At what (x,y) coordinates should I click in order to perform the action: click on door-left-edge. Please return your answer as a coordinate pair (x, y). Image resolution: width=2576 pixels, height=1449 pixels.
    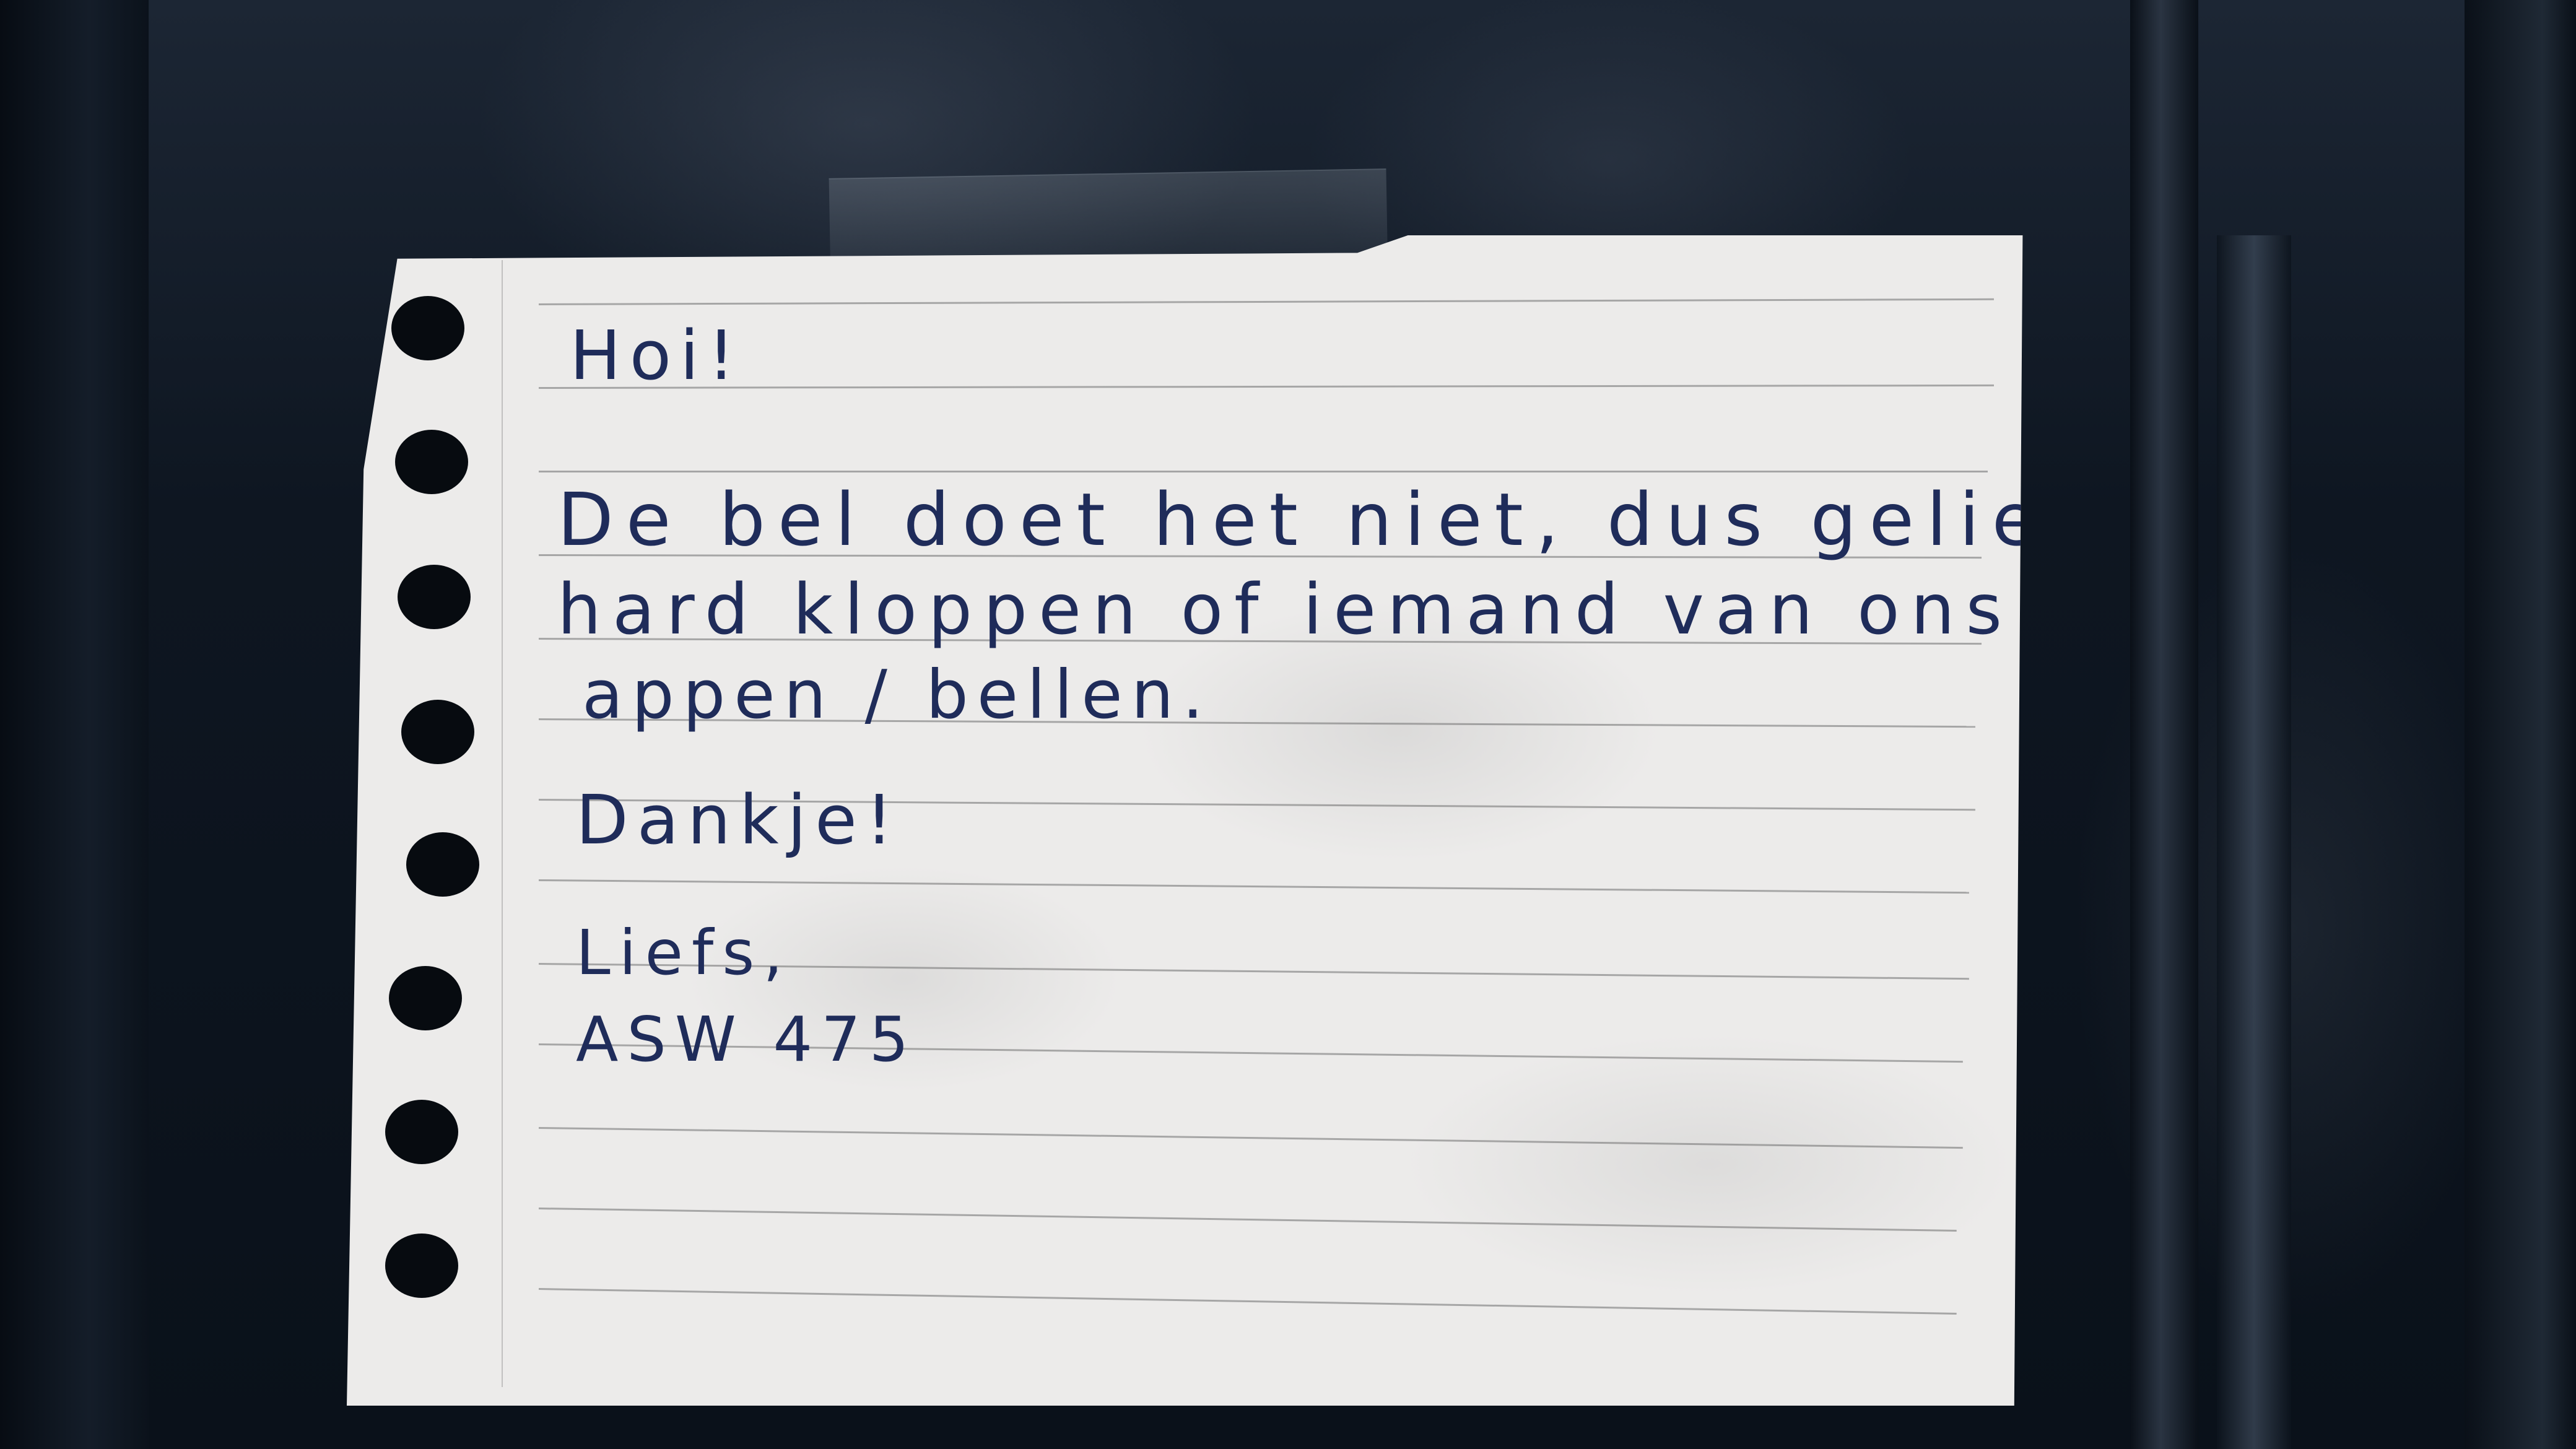
    Looking at the image, I should click on (74, 724).